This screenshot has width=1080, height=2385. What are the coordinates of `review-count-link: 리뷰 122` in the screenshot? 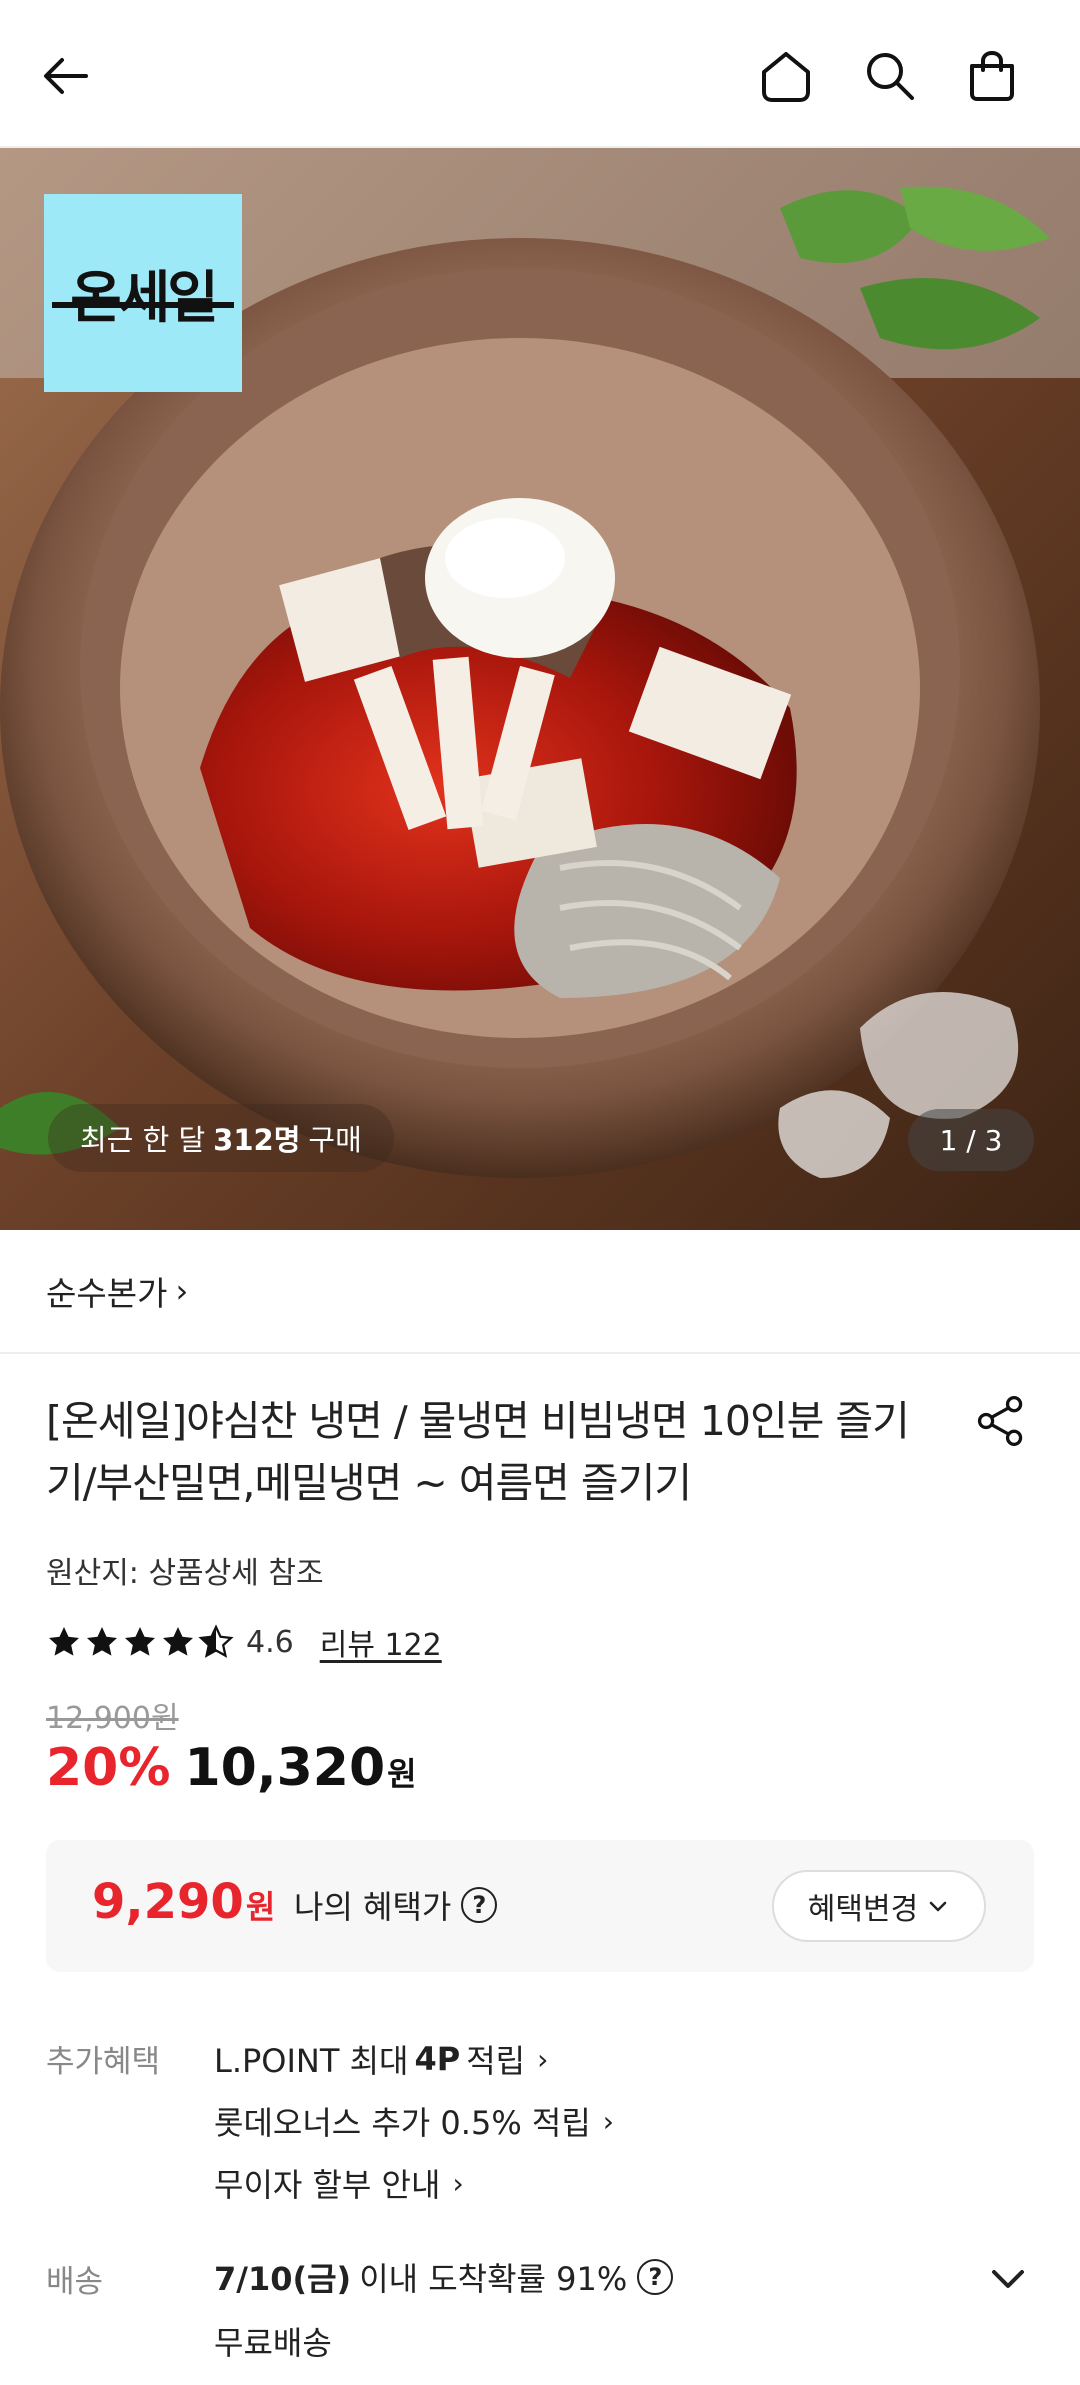 It's located at (381, 1642).